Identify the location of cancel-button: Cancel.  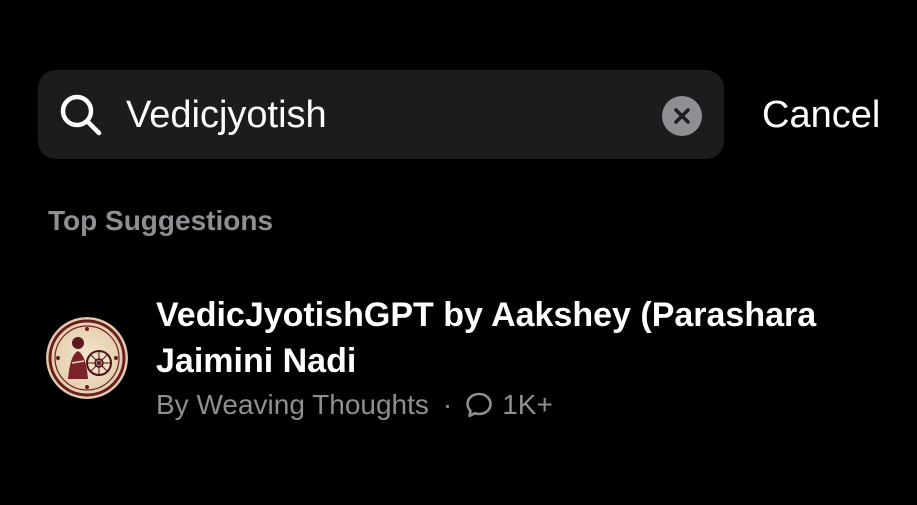
(821, 115).